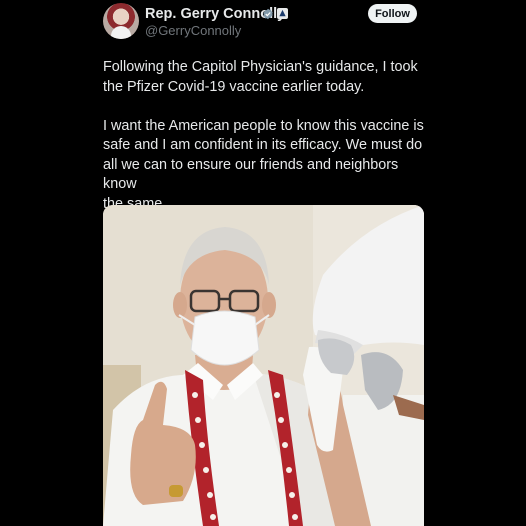 The image size is (526, 526). Describe the element at coordinates (282, 13) in the screenshot. I see `government-affiliation-icon` at that location.